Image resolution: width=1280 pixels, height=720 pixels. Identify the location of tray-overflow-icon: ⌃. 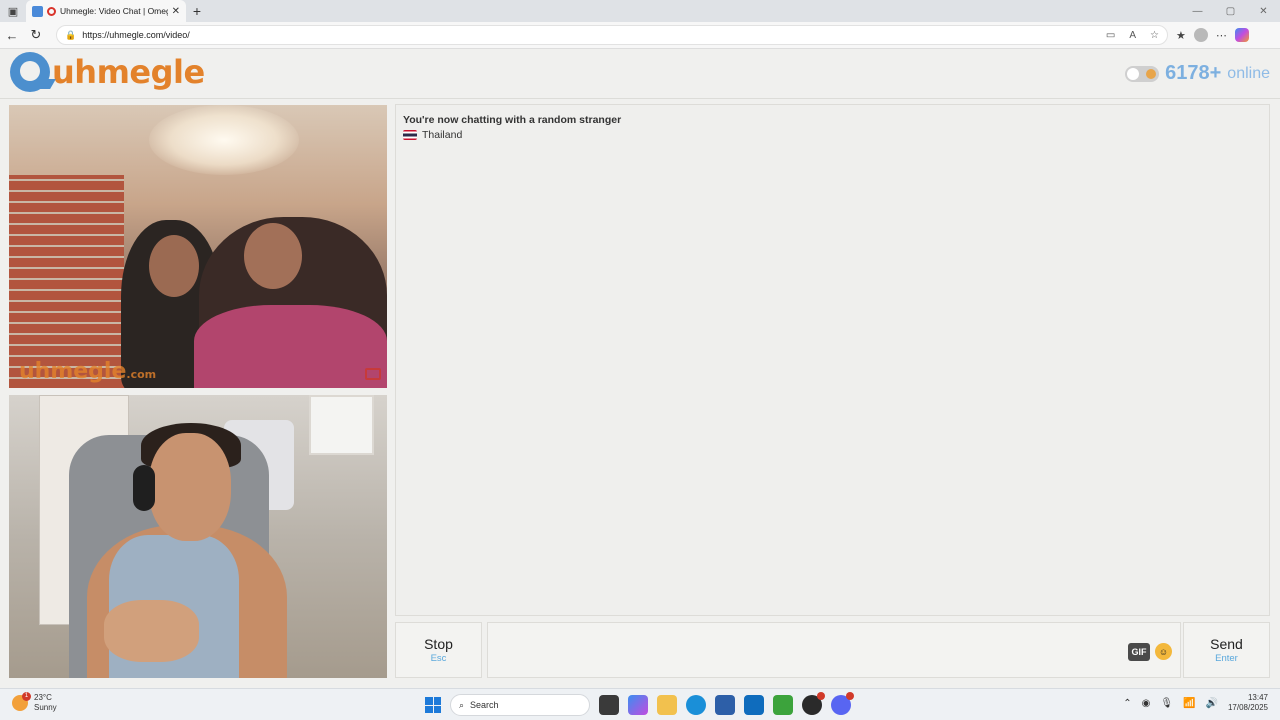
(1127, 703).